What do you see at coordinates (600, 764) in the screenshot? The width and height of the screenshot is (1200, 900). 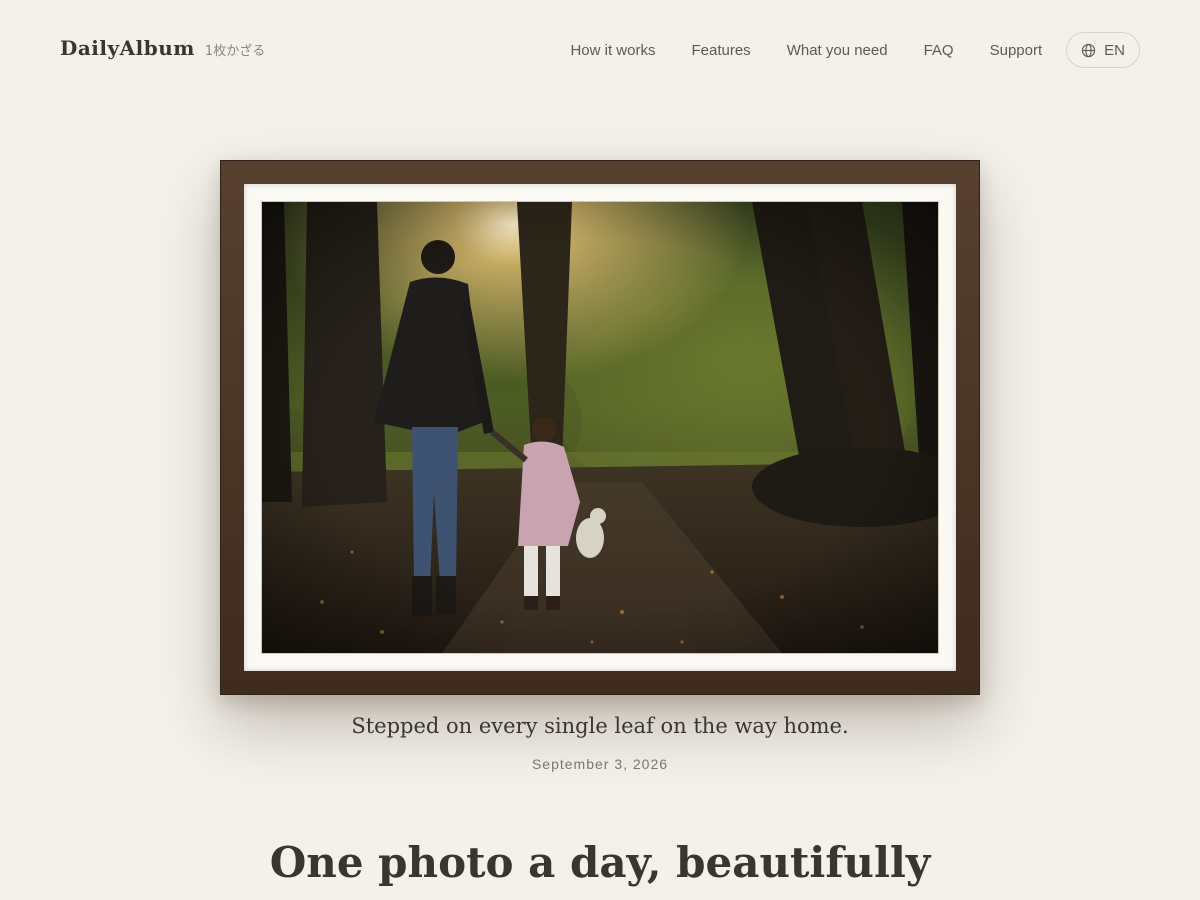 I see `photo-date: September 3, 2026` at bounding box center [600, 764].